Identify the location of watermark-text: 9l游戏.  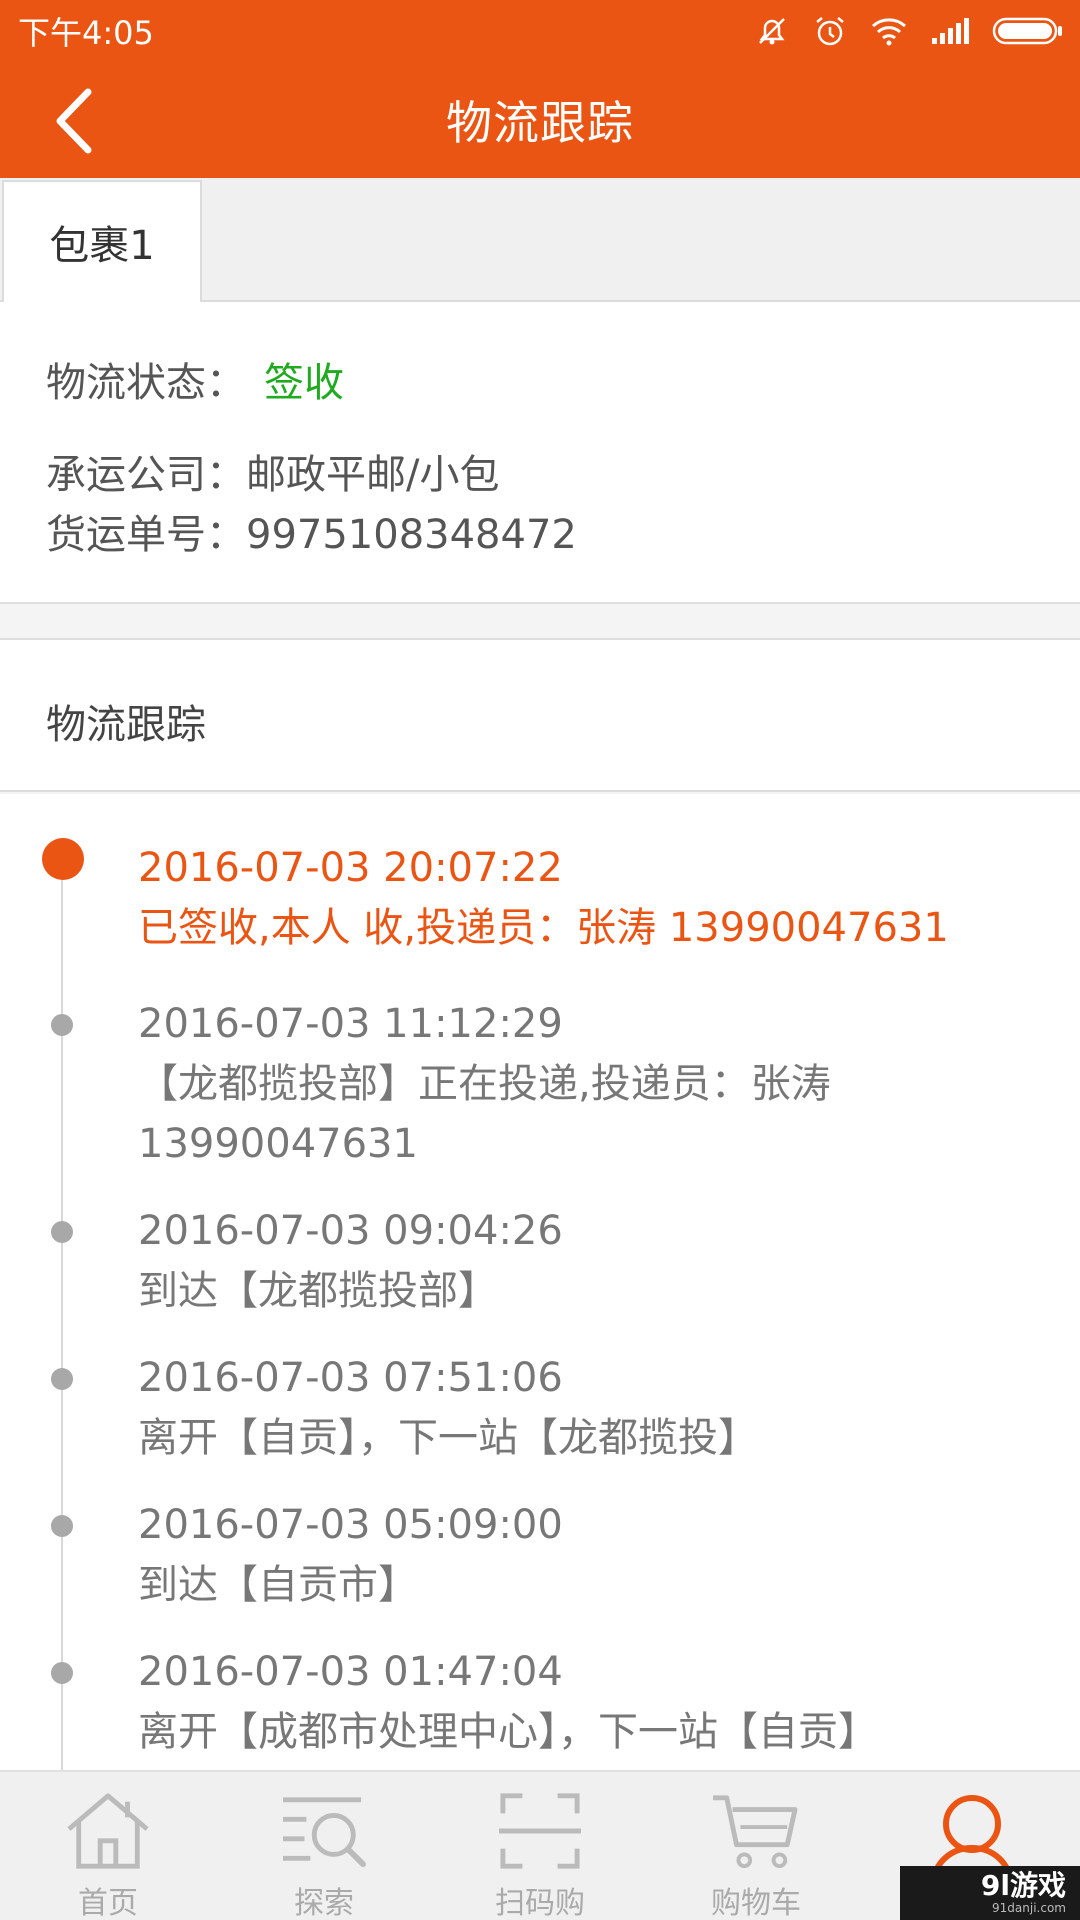
(1023, 1885).